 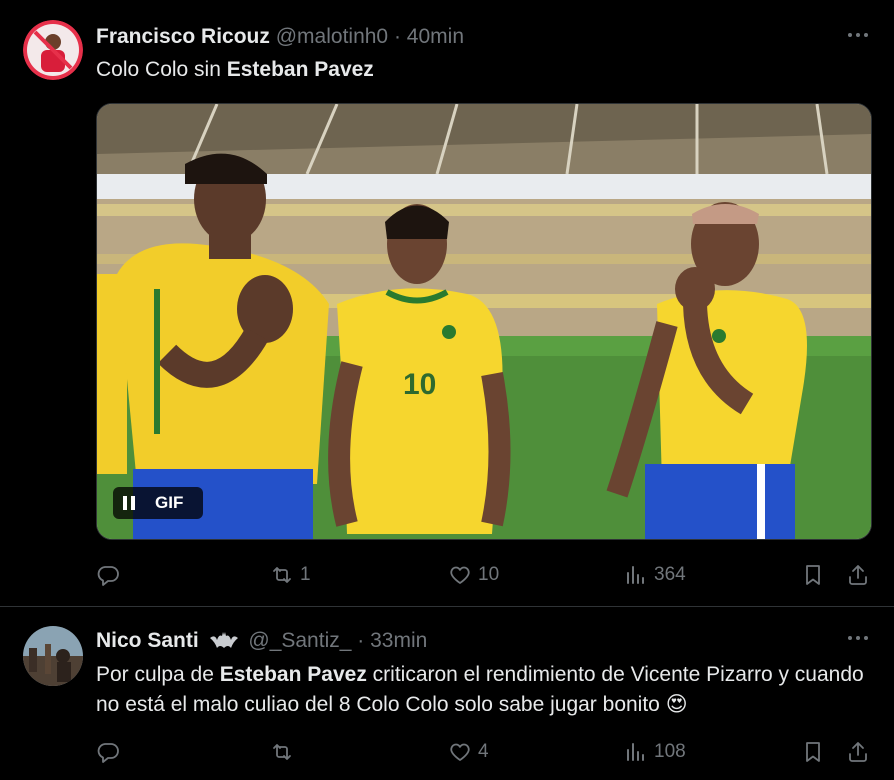 What do you see at coordinates (676, 704) in the screenshot?
I see `heart-eyes-emoji: 😍` at bounding box center [676, 704].